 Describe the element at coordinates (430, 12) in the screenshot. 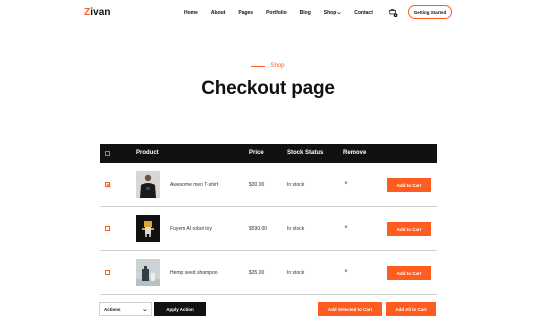

I see `getting-started-button: Getting Started` at that location.